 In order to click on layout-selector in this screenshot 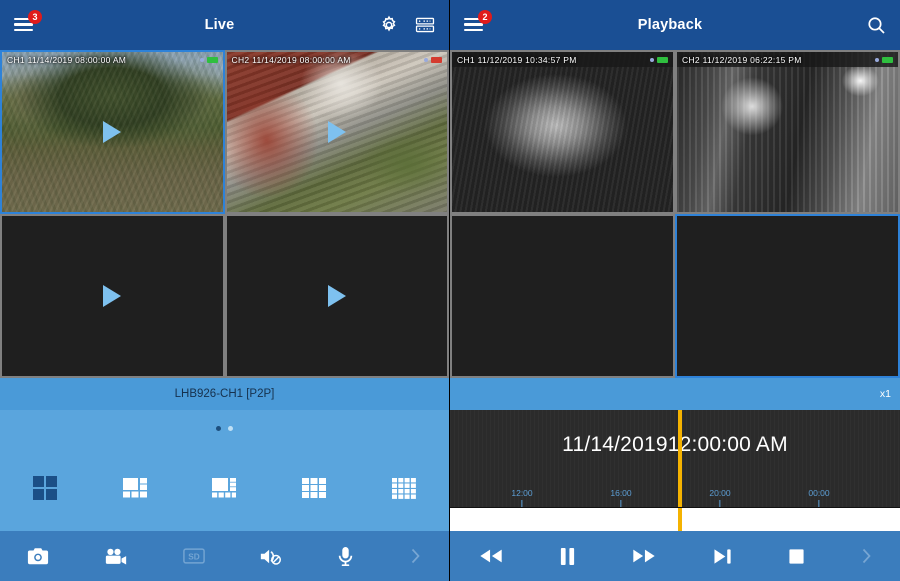, I will do `click(224, 488)`.